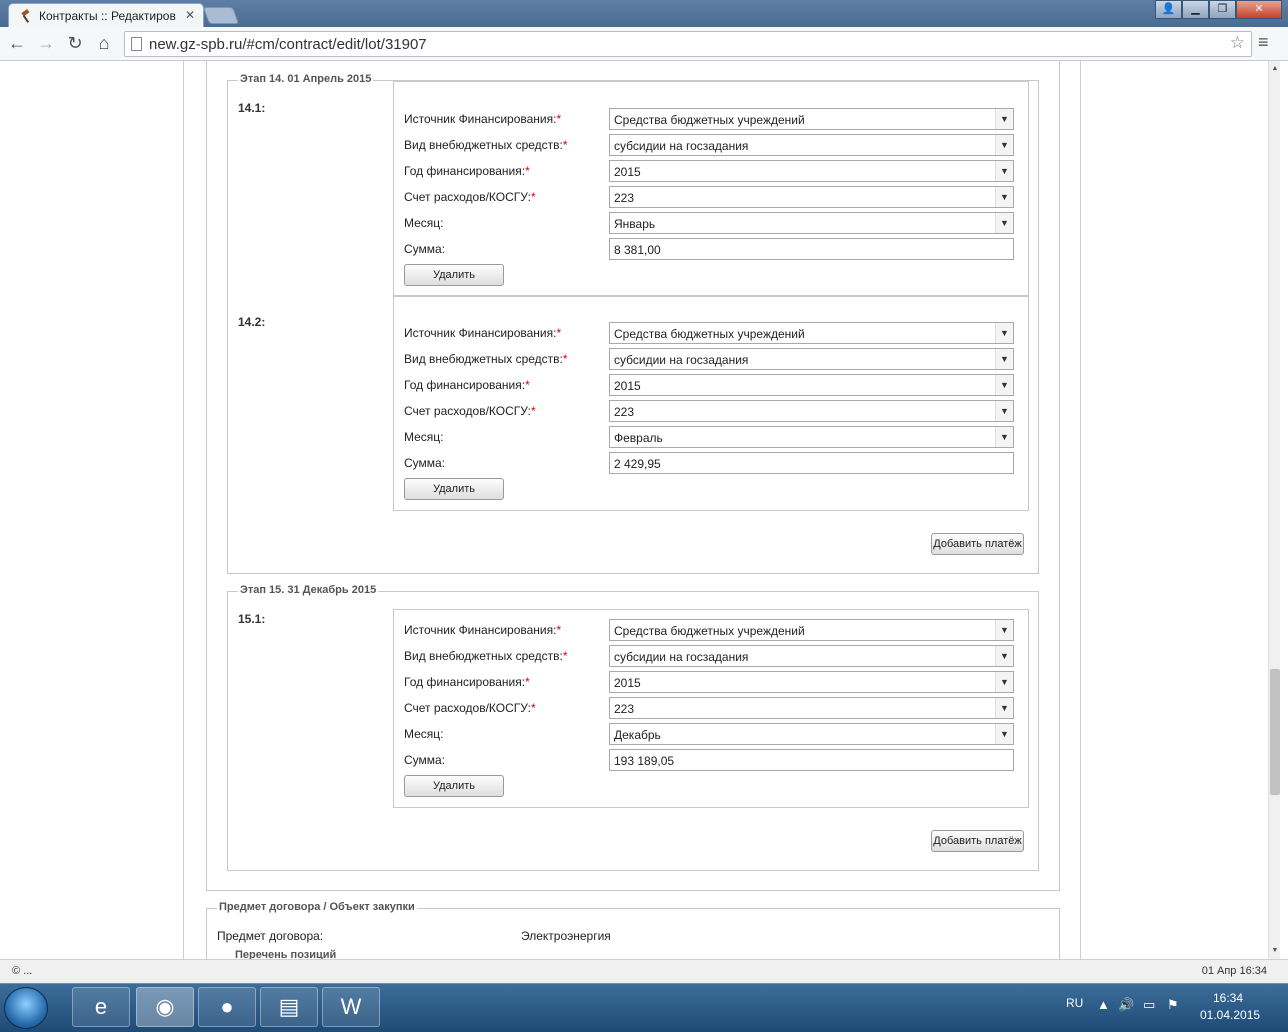  What do you see at coordinates (811, 249) in the screenshot?
I see `sum-input: 8 381,00` at bounding box center [811, 249].